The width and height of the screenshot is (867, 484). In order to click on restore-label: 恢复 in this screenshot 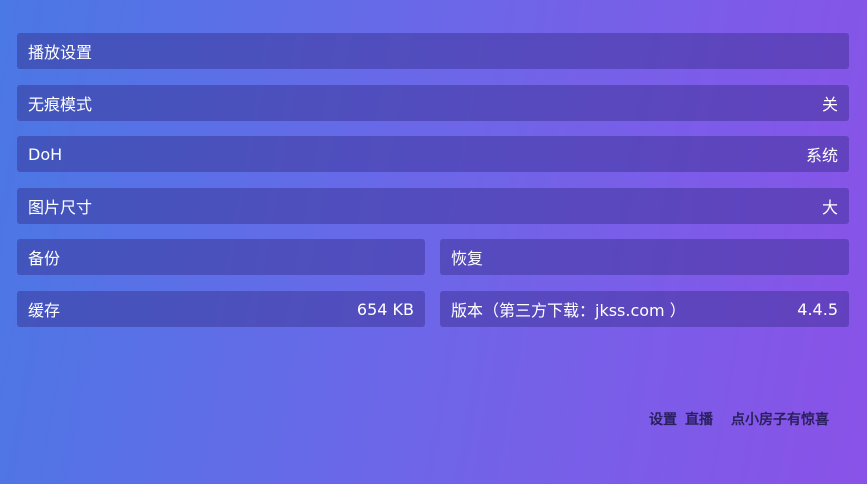, I will do `click(467, 258)`.